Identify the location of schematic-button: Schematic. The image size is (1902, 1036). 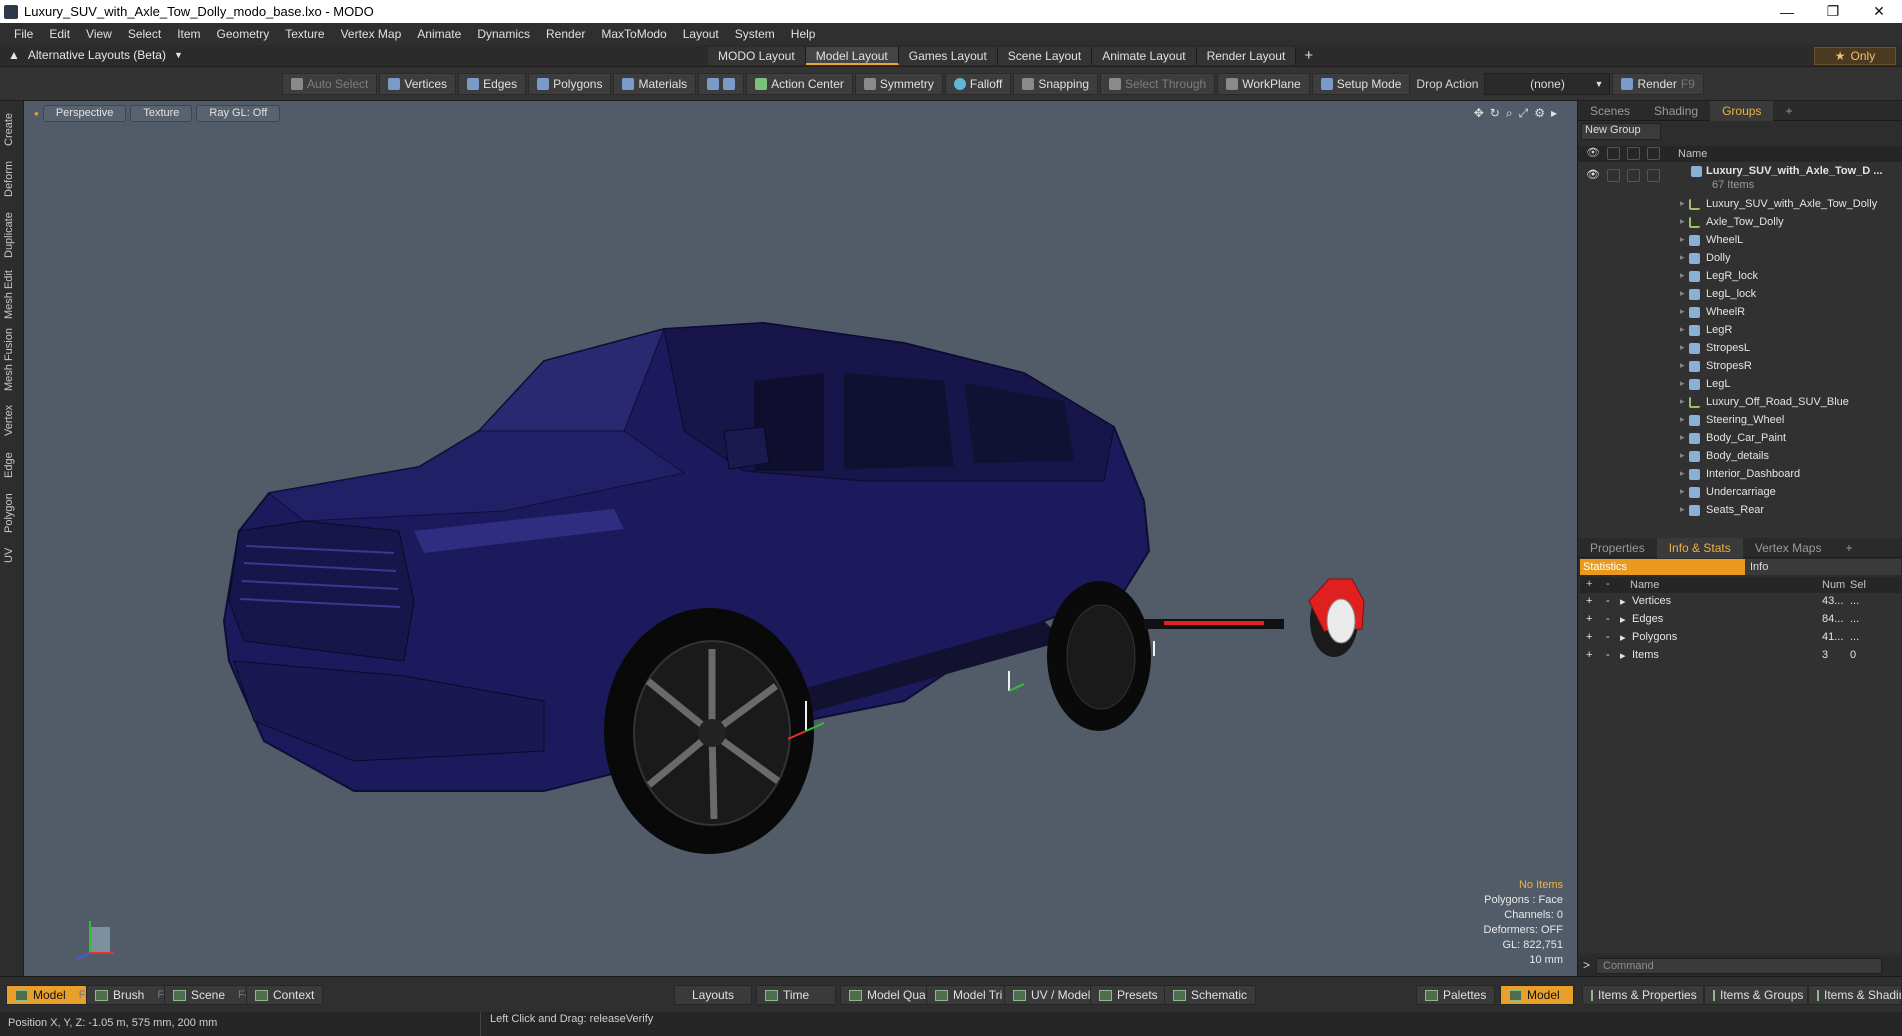
(1210, 995).